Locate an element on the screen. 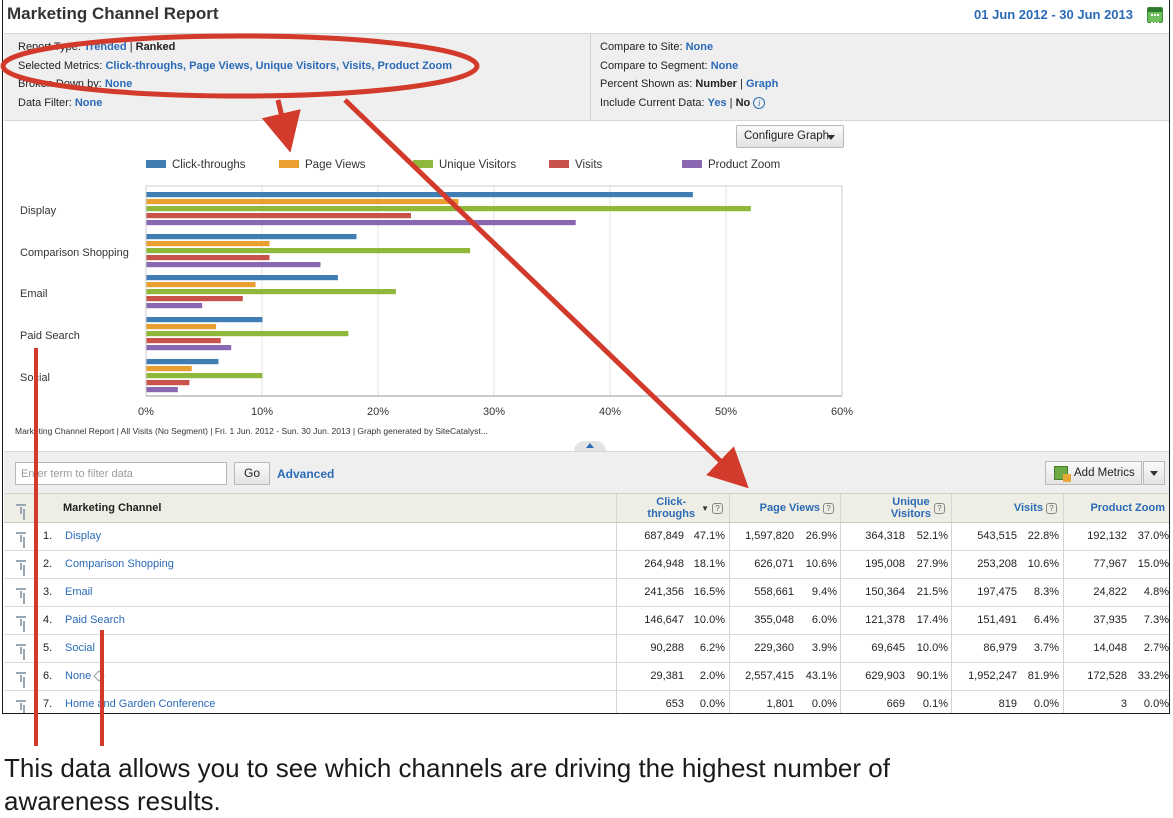 This screenshot has height=818, width=1173. header-product-zoom: Product Zoom is located at coordinates (1116, 508).